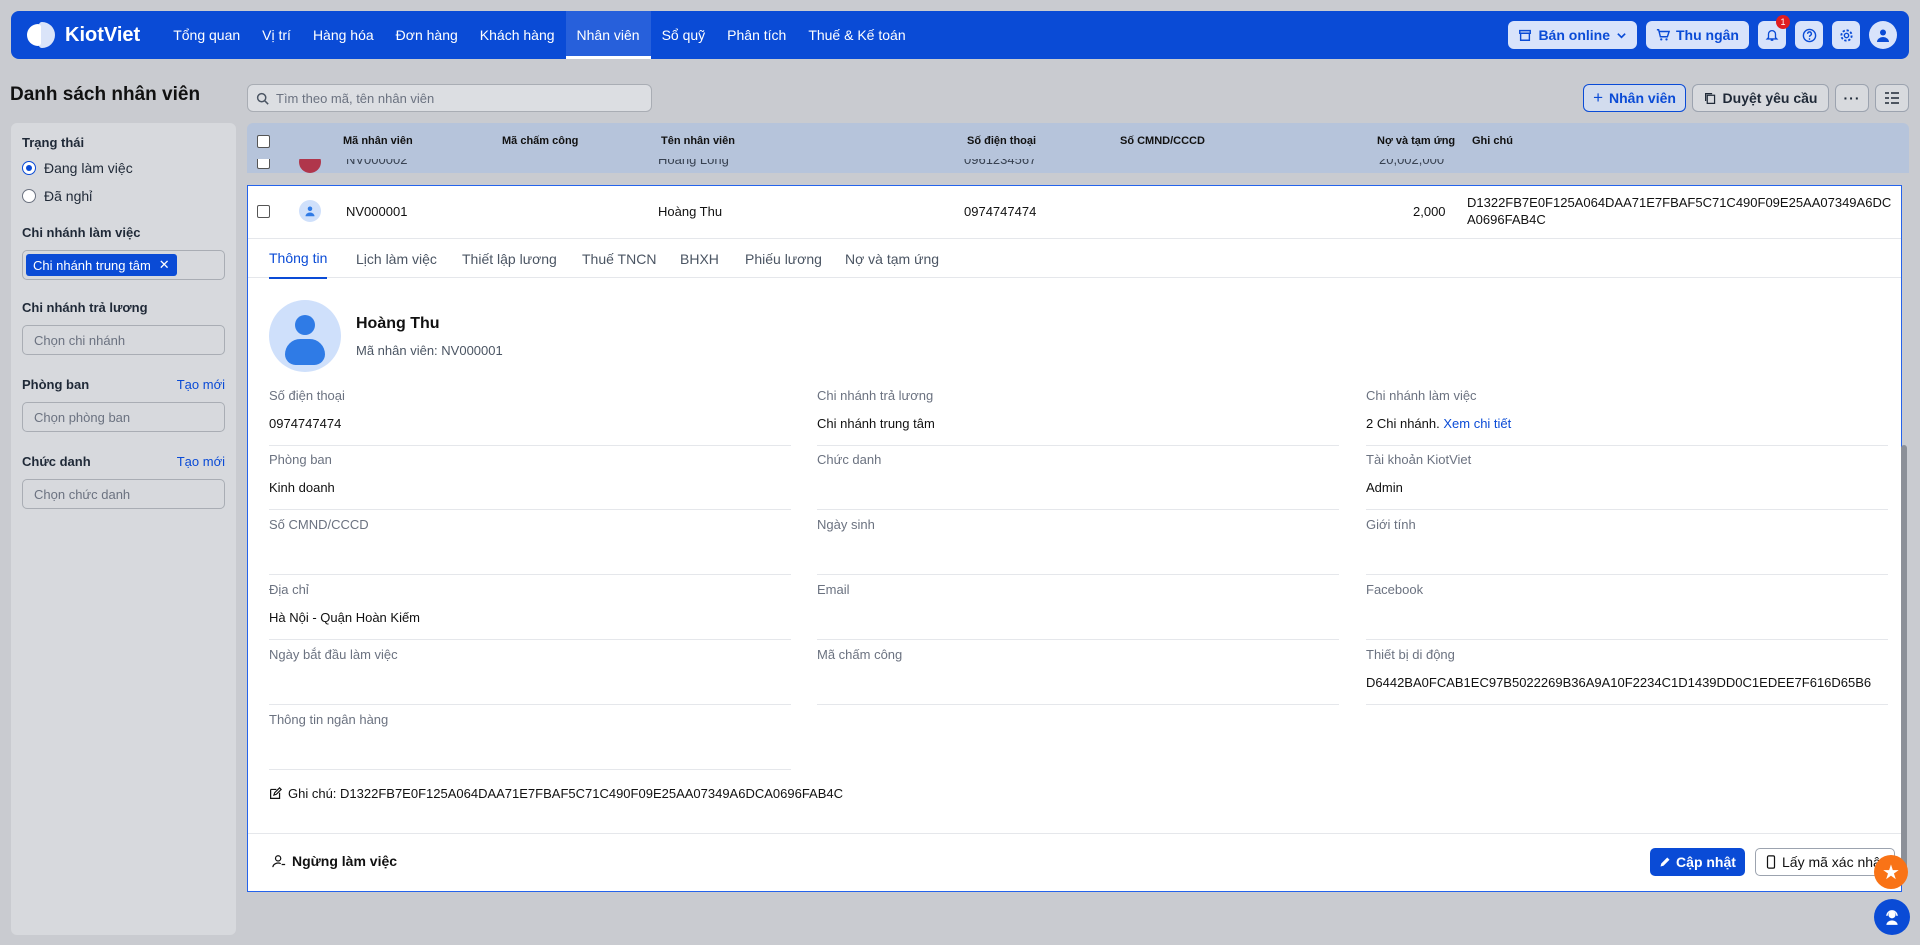  What do you see at coordinates (783, 259) in the screenshot?
I see `tab-payslip: Phiếu lương` at bounding box center [783, 259].